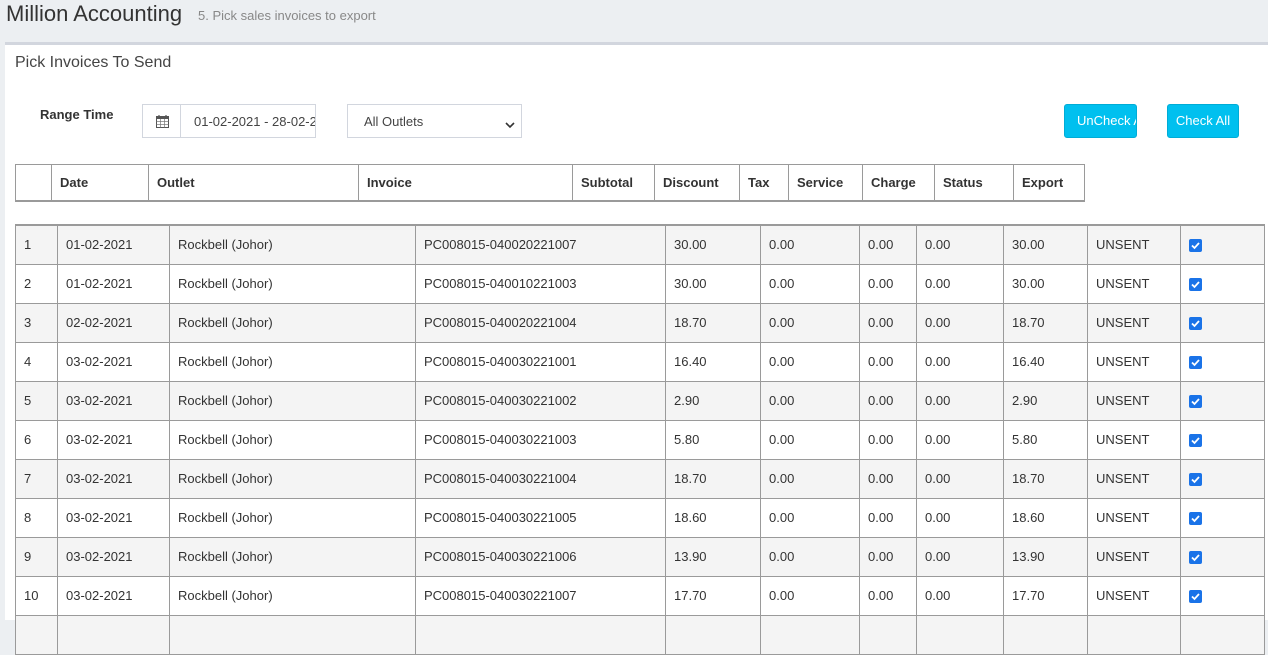 The height and width of the screenshot is (655, 1268). Describe the element at coordinates (713, 595) in the screenshot. I see `subtotal-cell: 17.70` at that location.